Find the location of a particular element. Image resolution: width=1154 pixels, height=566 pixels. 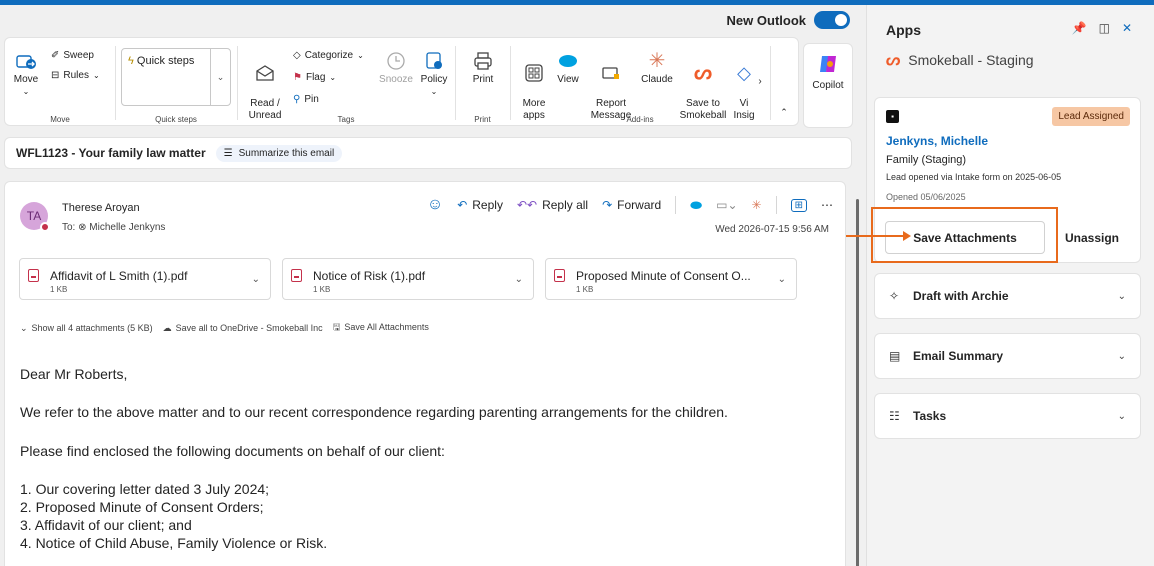

section-label: Draft with Archie is located at coordinates (961, 296).